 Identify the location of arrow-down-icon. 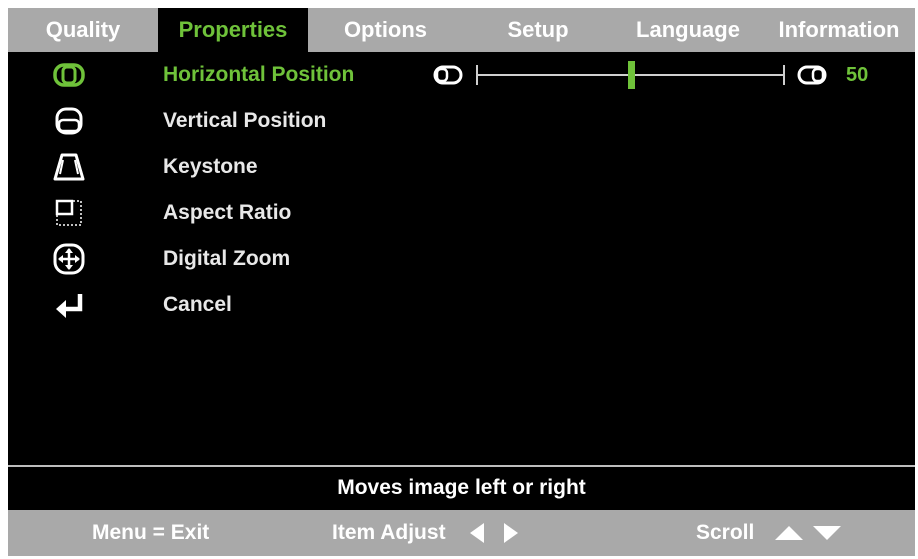
(827, 533).